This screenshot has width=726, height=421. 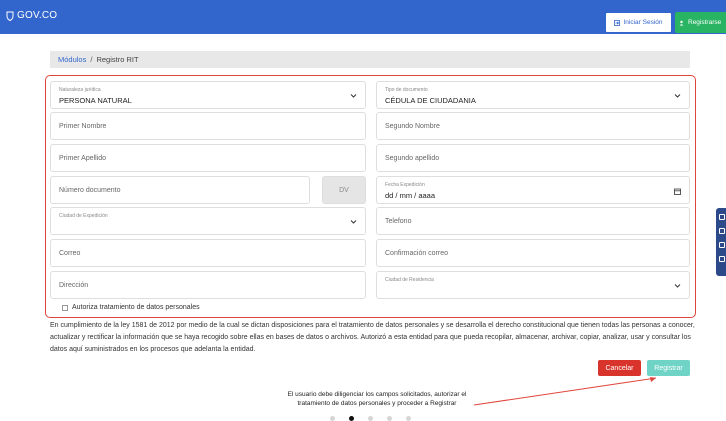 What do you see at coordinates (208, 158) in the screenshot?
I see `primer-apellido-field: Primer Apellido` at bounding box center [208, 158].